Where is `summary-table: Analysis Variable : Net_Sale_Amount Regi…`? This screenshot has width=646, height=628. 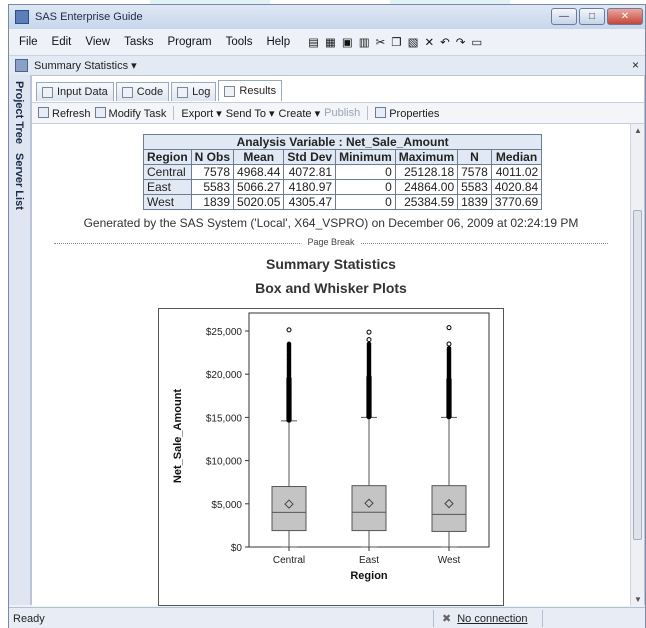
summary-table: Analysis Variable : Net_Sale_Amount Regi… is located at coordinates (342, 172).